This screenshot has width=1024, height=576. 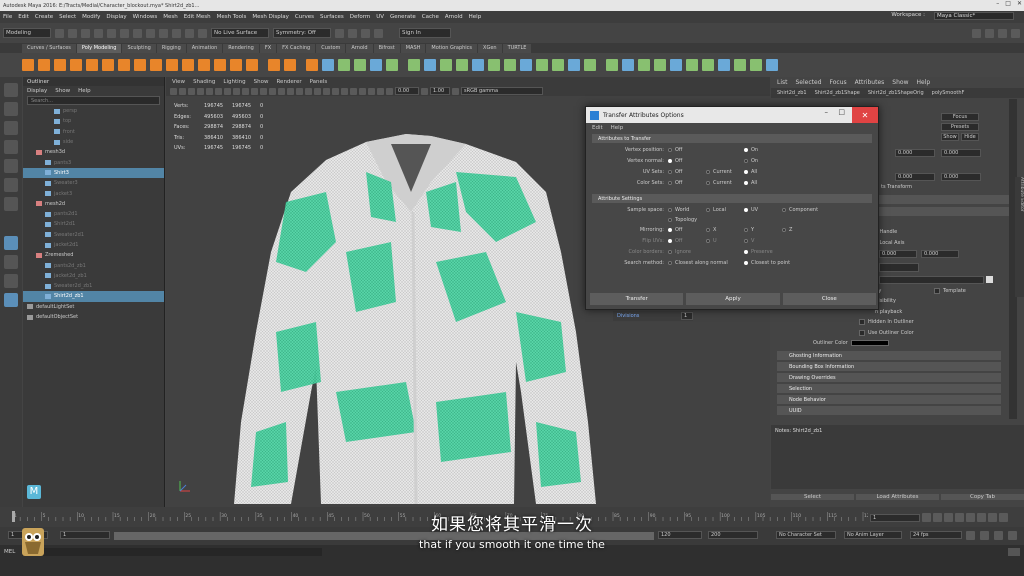 I want to click on wireframe-on-shaded-icon, so click(x=290, y=91).